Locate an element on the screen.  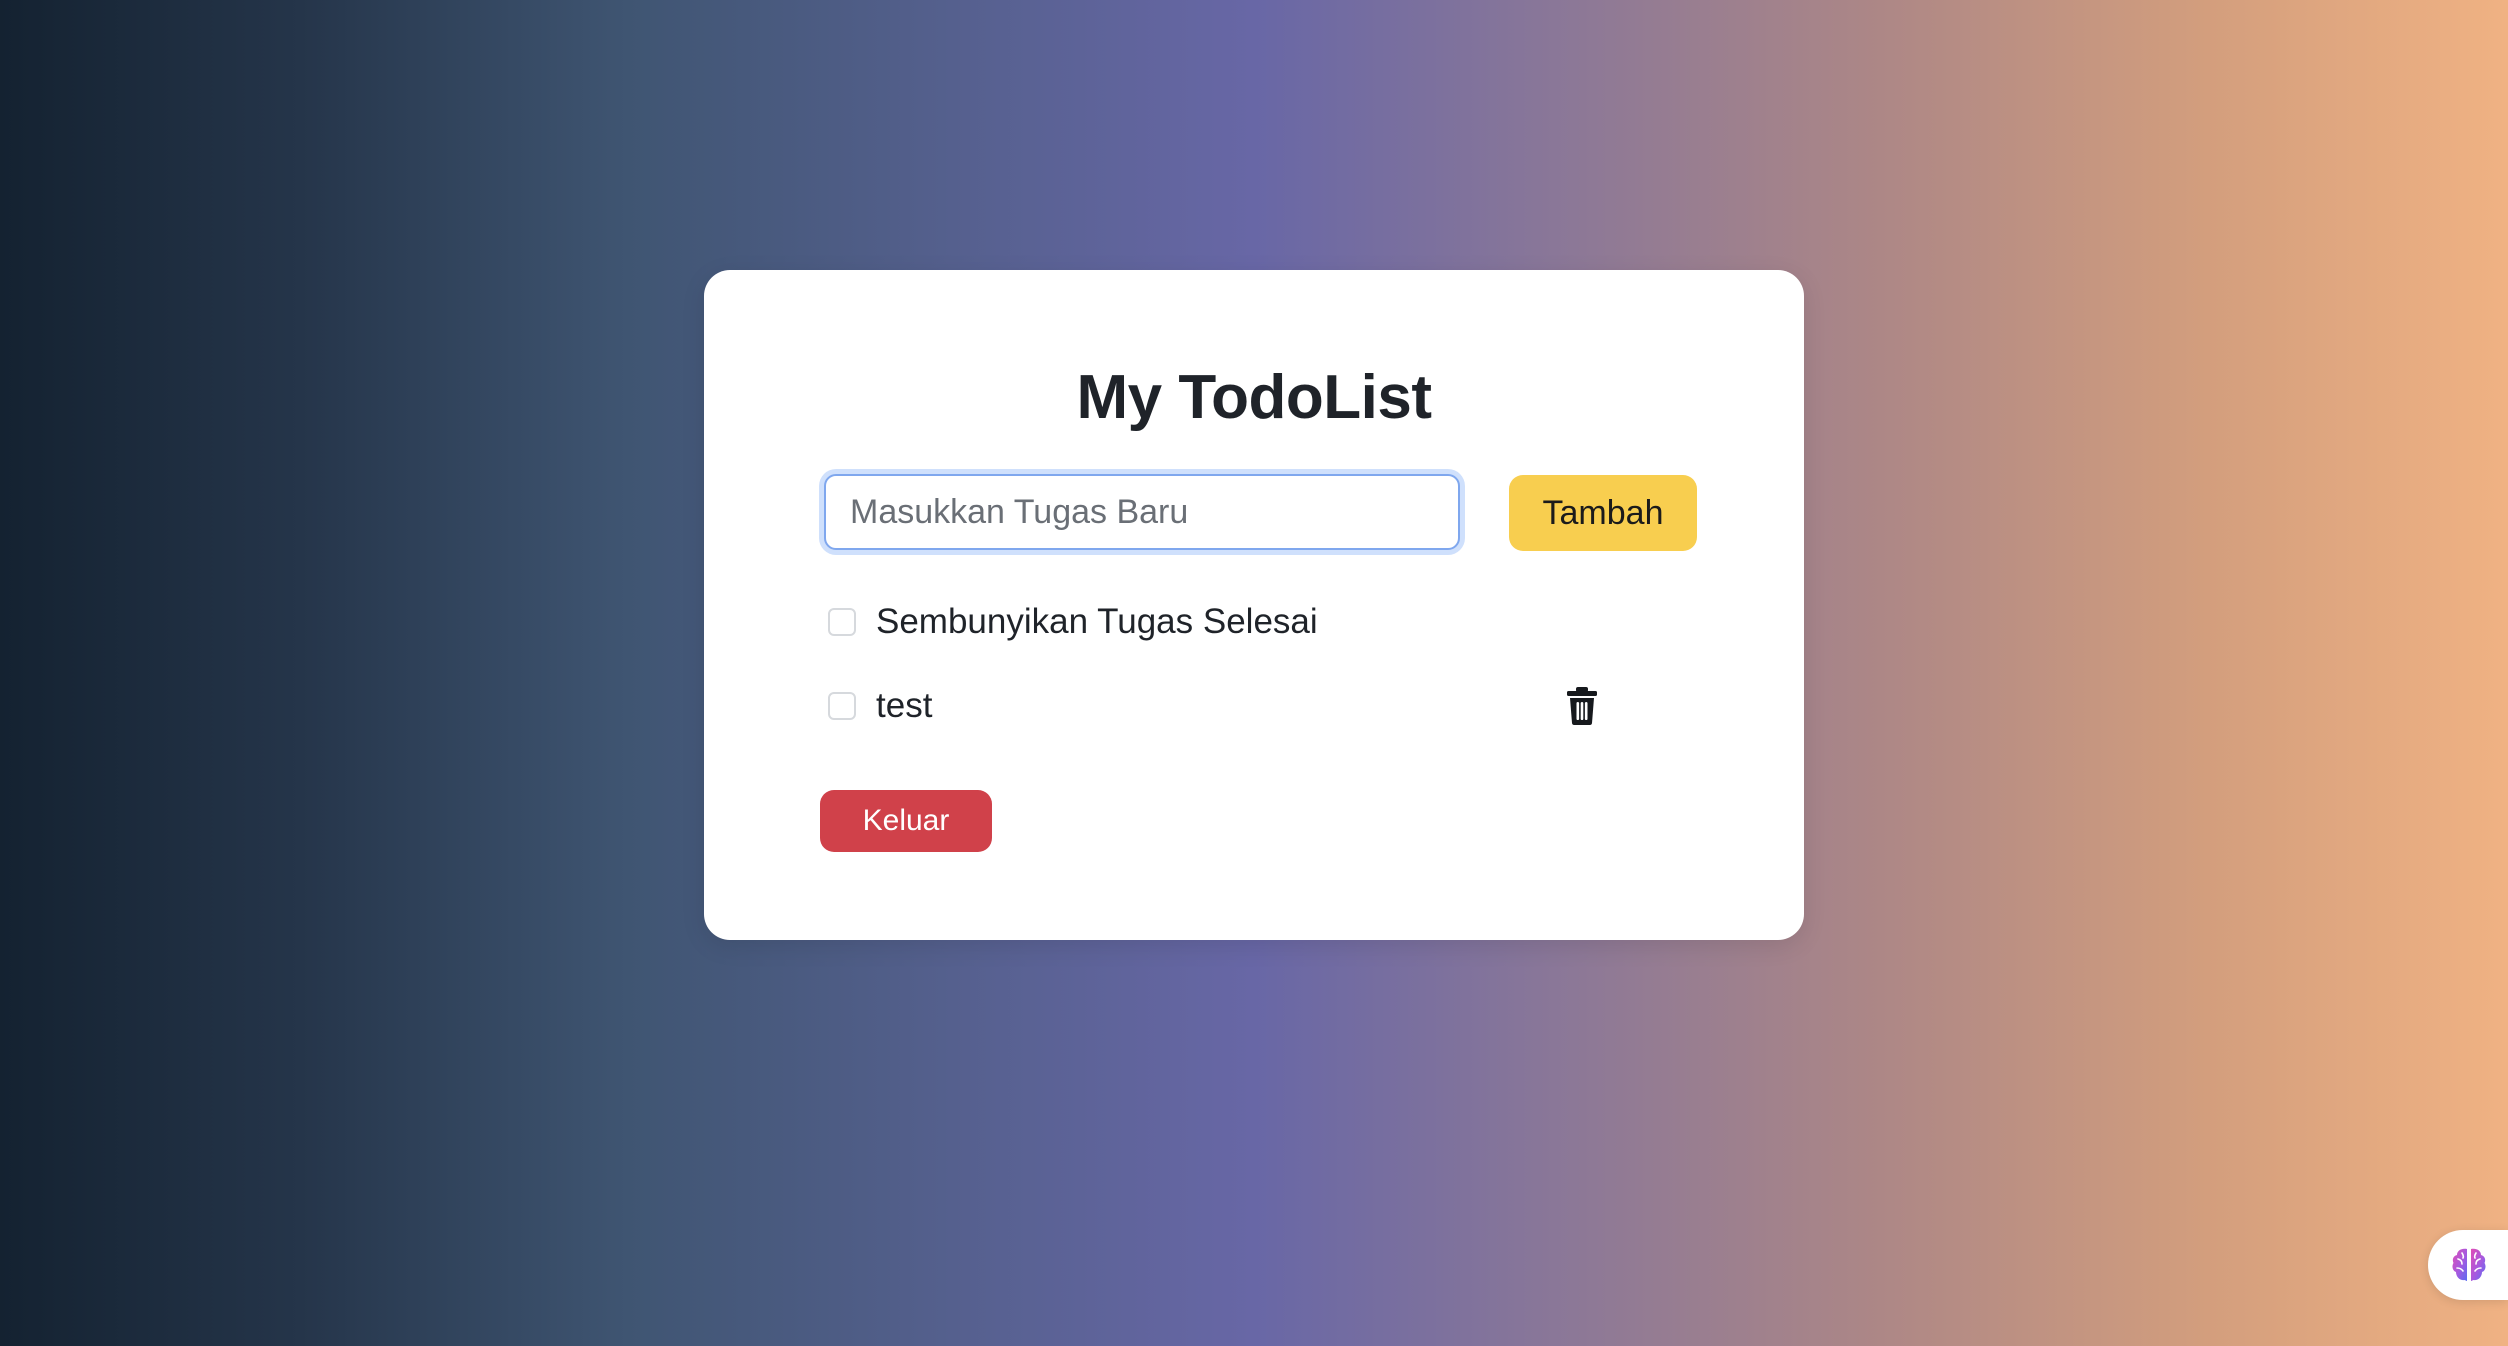
hide-completed-checkbox is located at coordinates (842, 622).